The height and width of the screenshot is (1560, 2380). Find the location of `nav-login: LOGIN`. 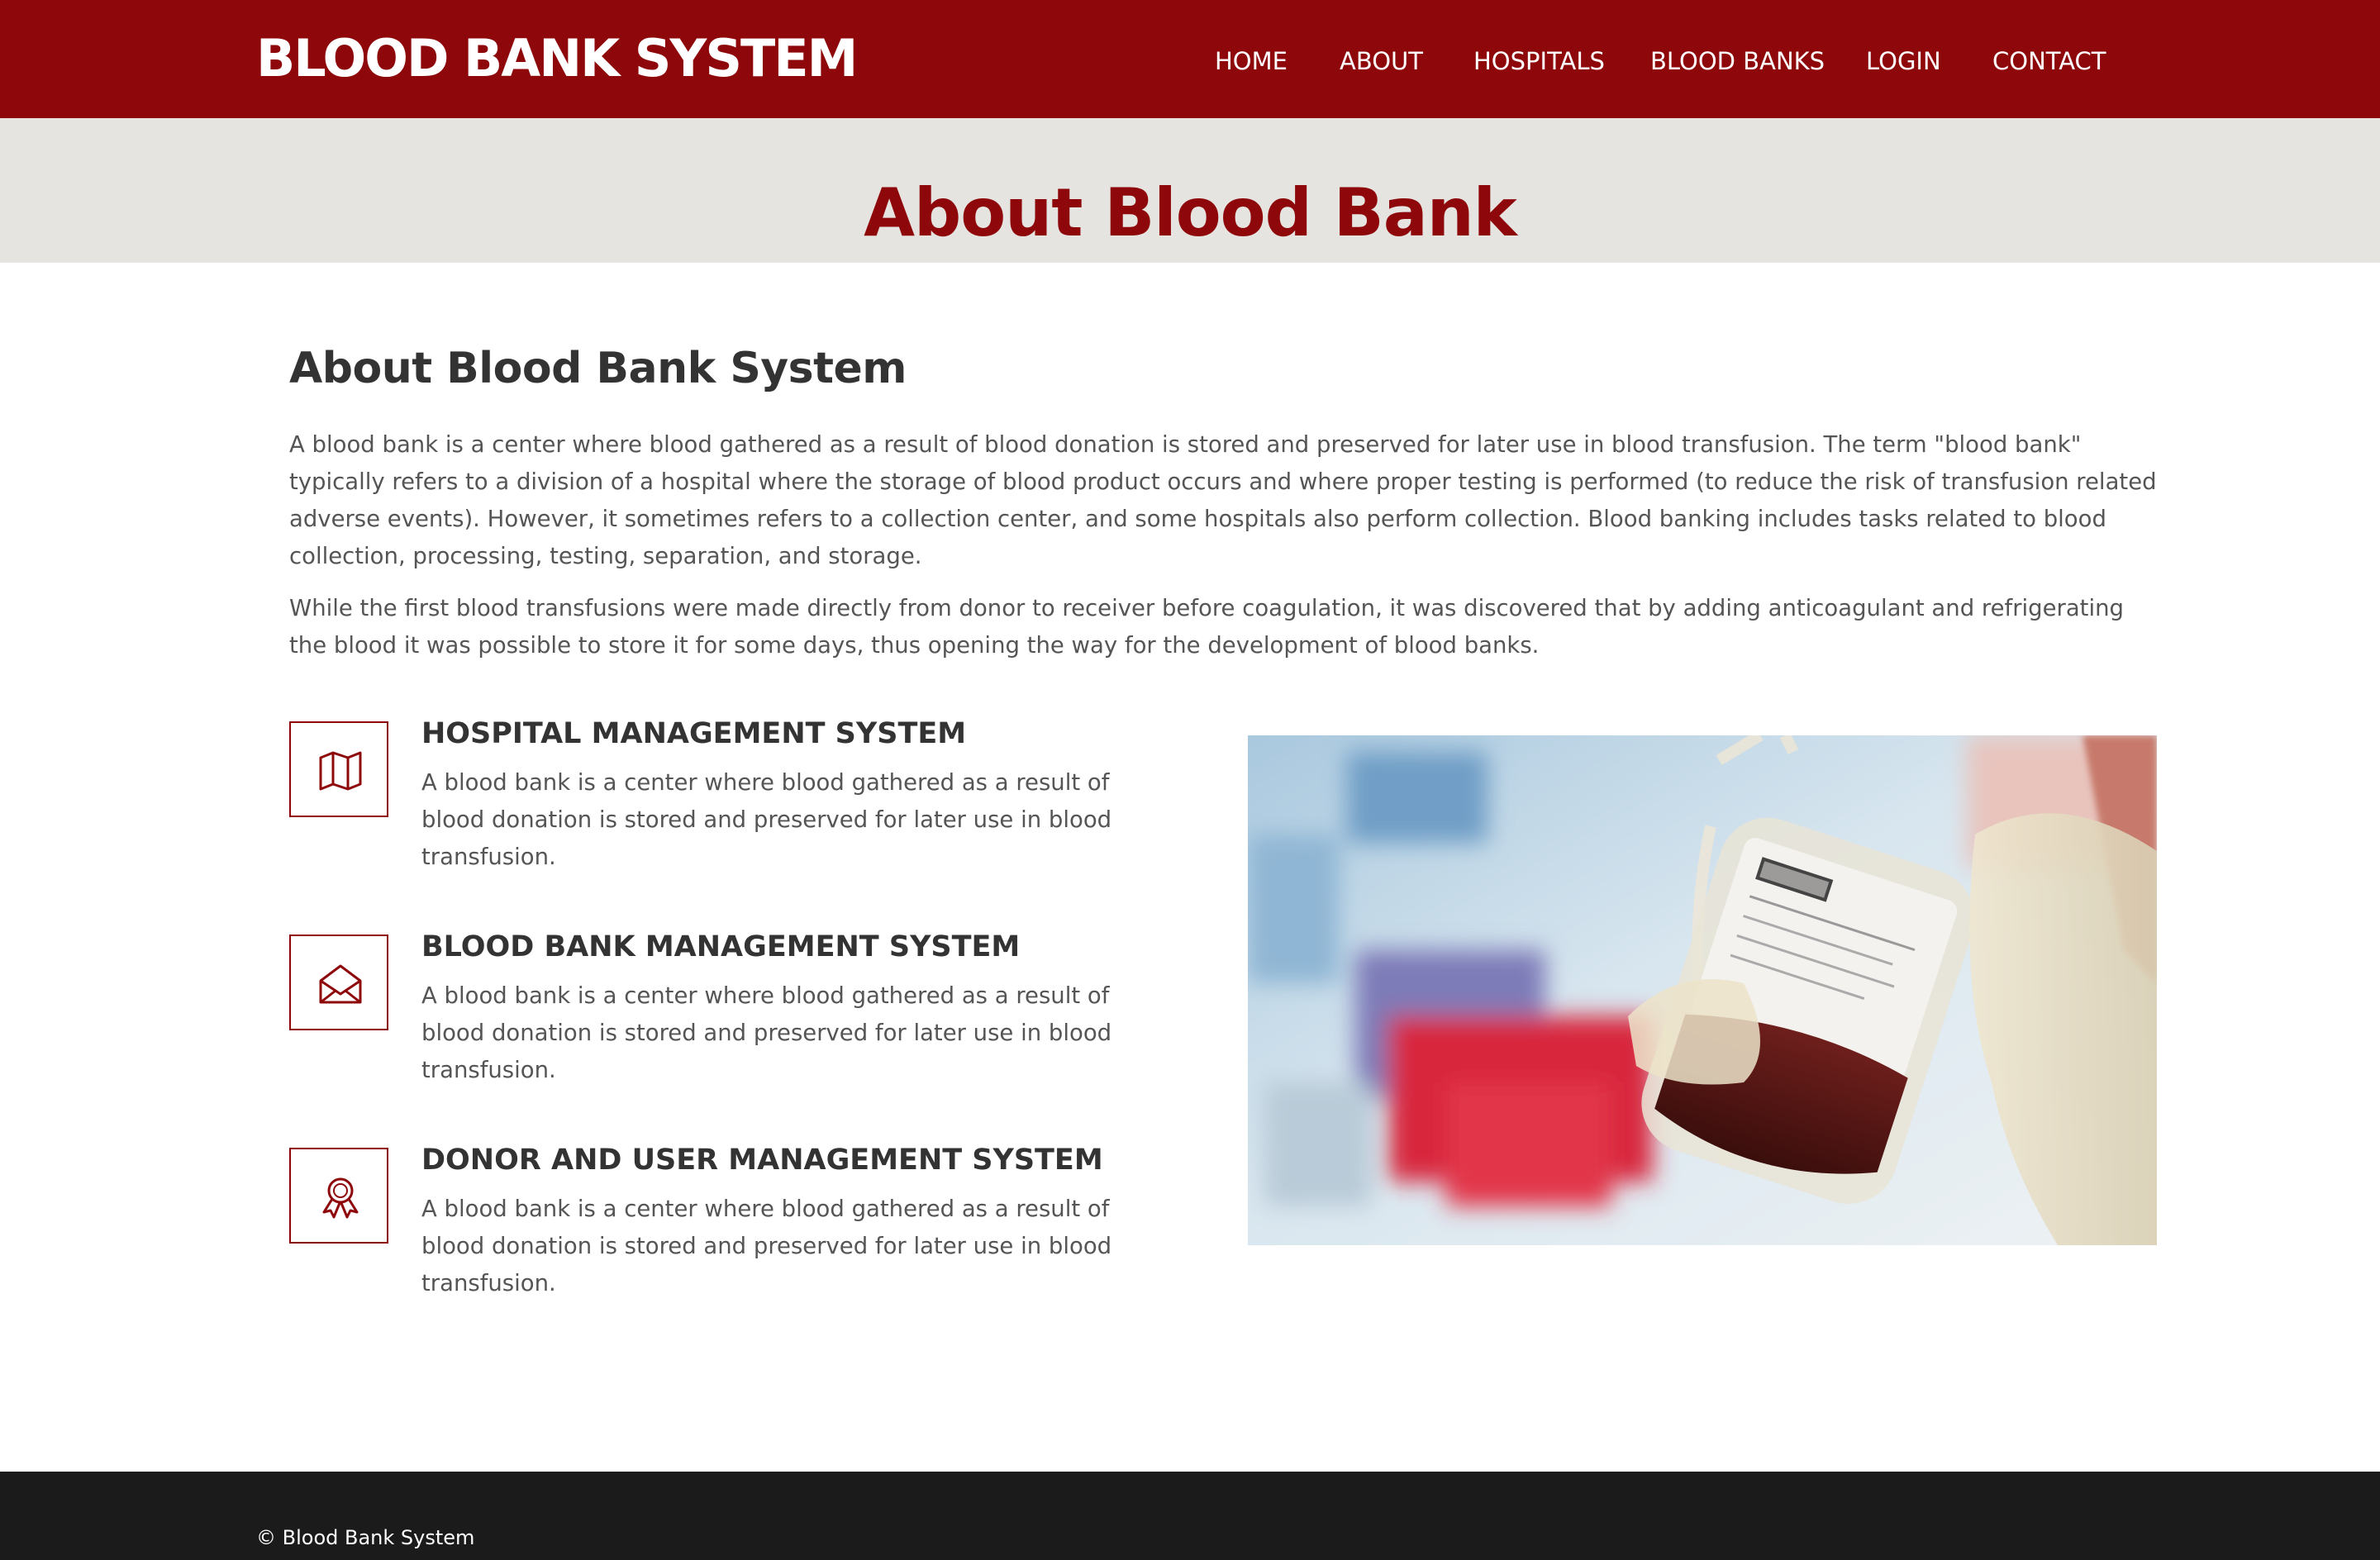

nav-login: LOGIN is located at coordinates (1903, 61).